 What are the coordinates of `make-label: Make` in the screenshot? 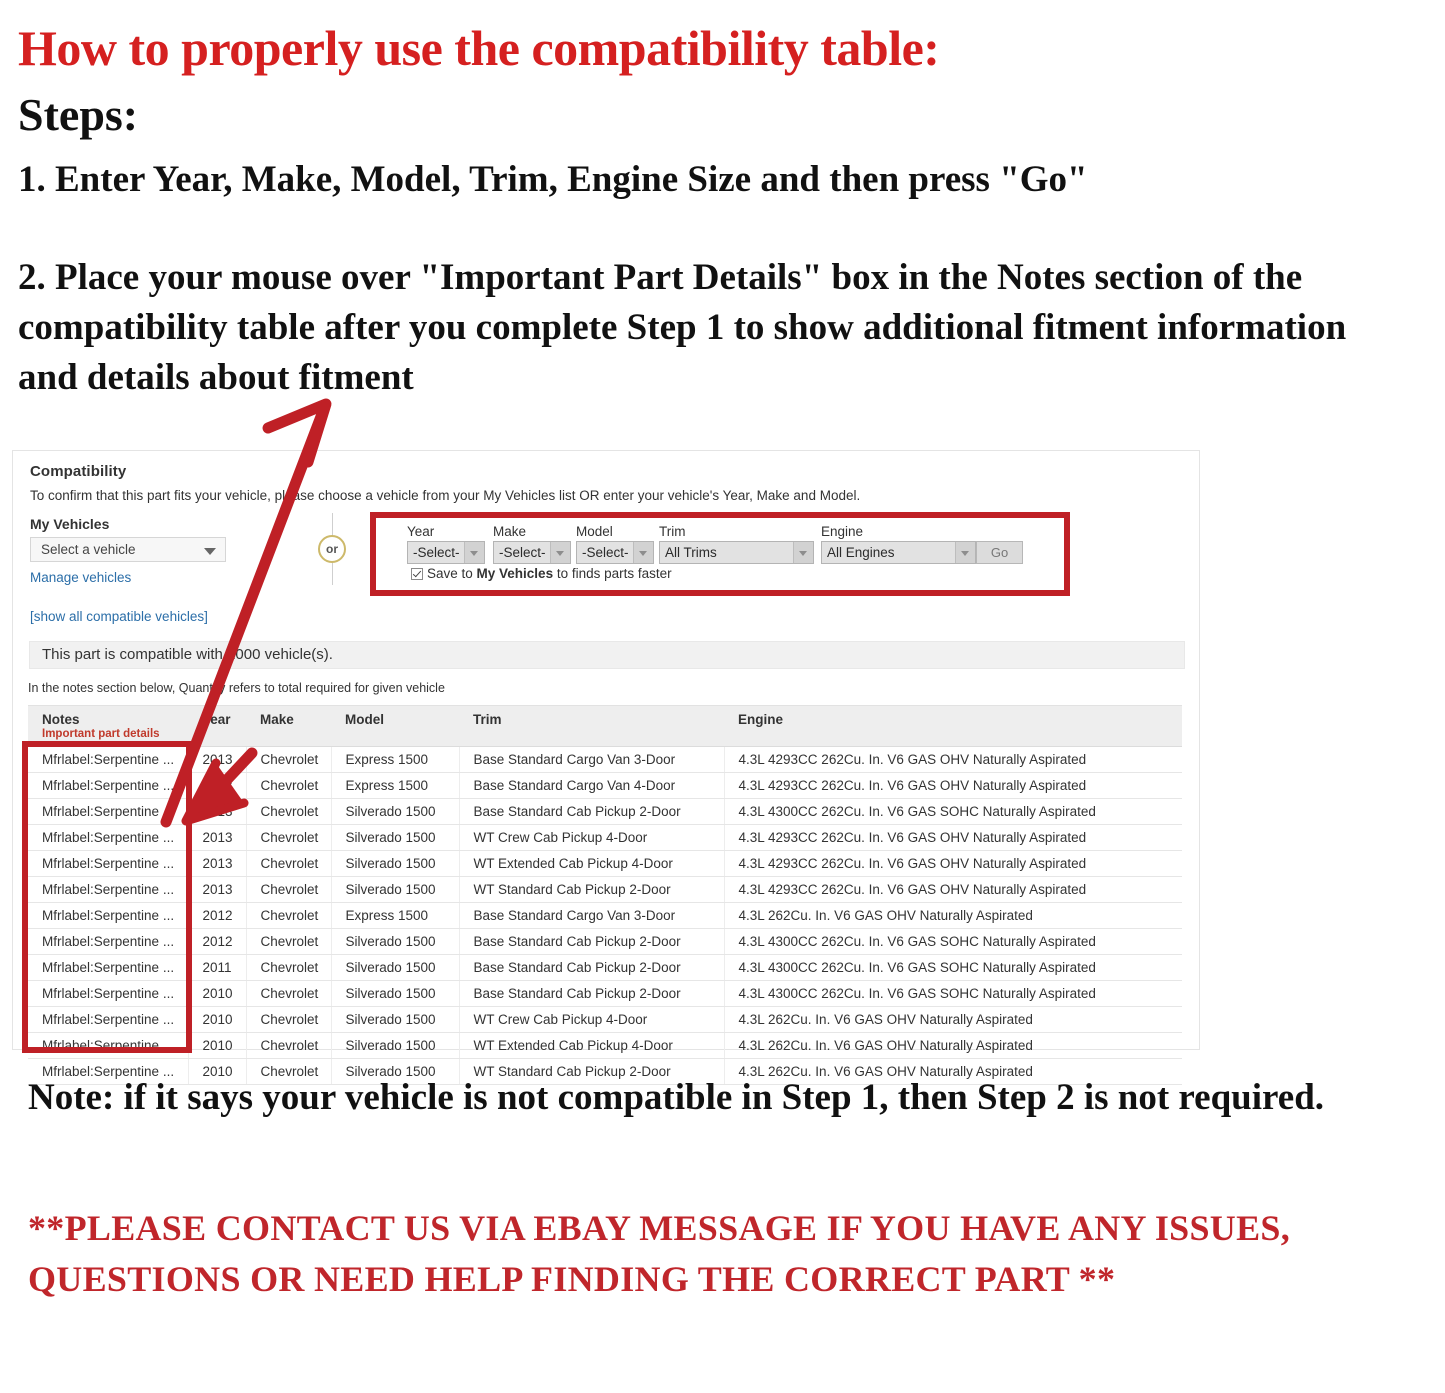 It's located at (510, 531).